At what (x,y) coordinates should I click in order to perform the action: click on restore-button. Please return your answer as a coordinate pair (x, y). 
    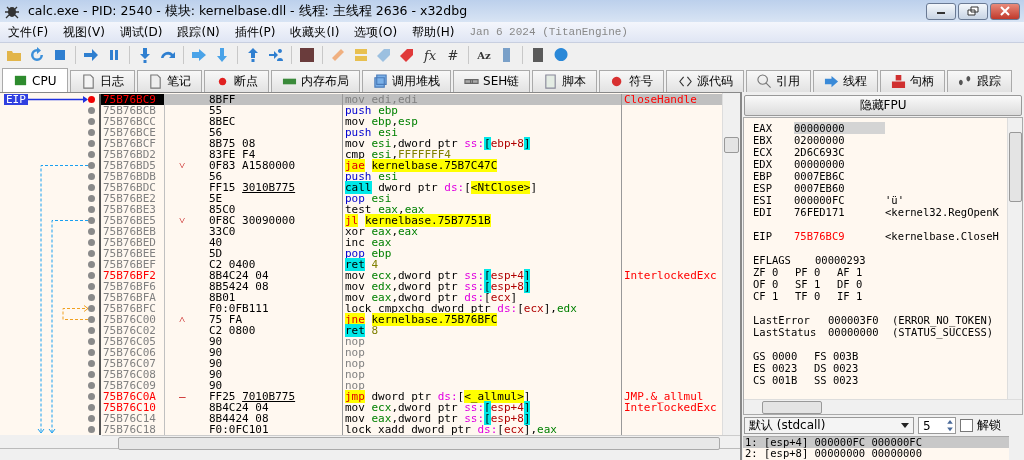
    Looking at the image, I should click on (973, 11).